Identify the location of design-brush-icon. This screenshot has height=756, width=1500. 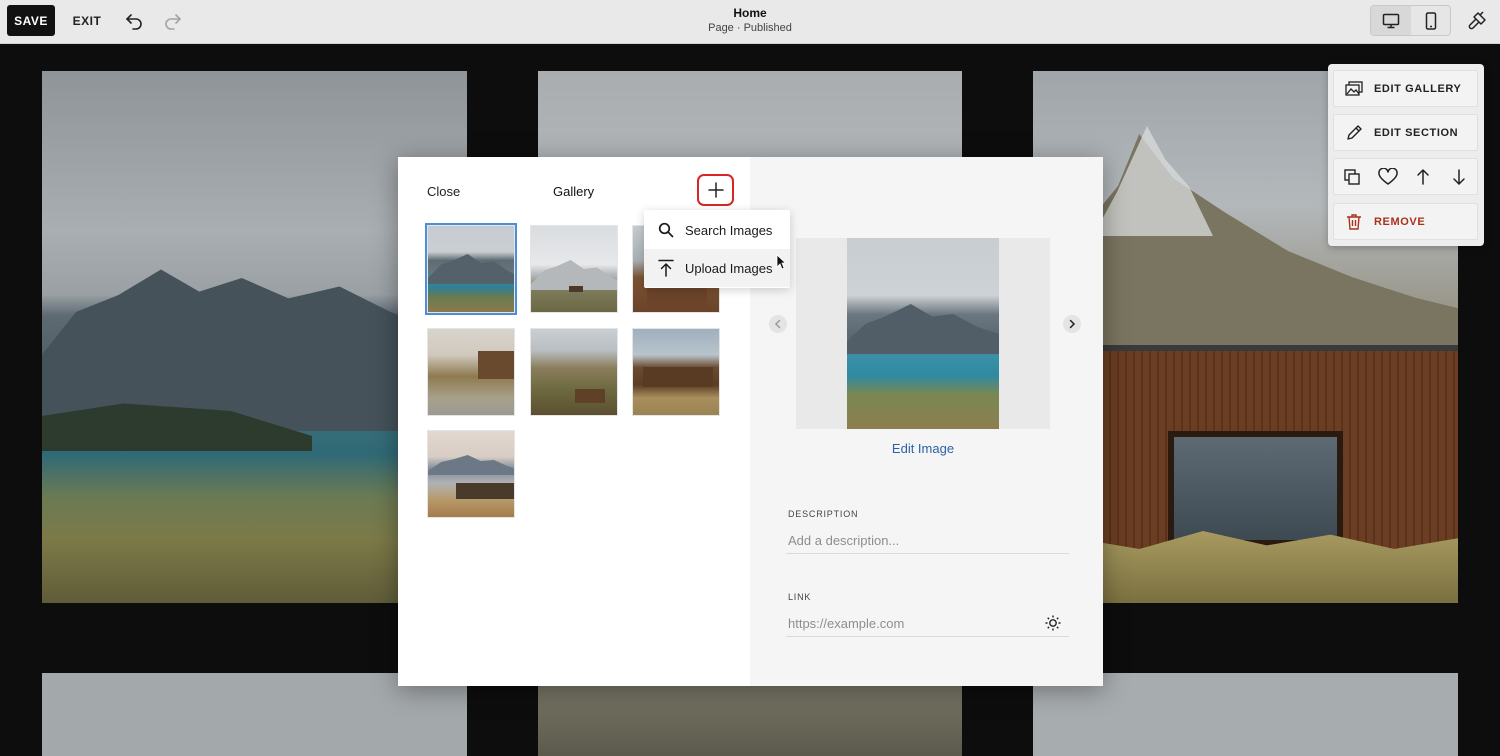
(1477, 21).